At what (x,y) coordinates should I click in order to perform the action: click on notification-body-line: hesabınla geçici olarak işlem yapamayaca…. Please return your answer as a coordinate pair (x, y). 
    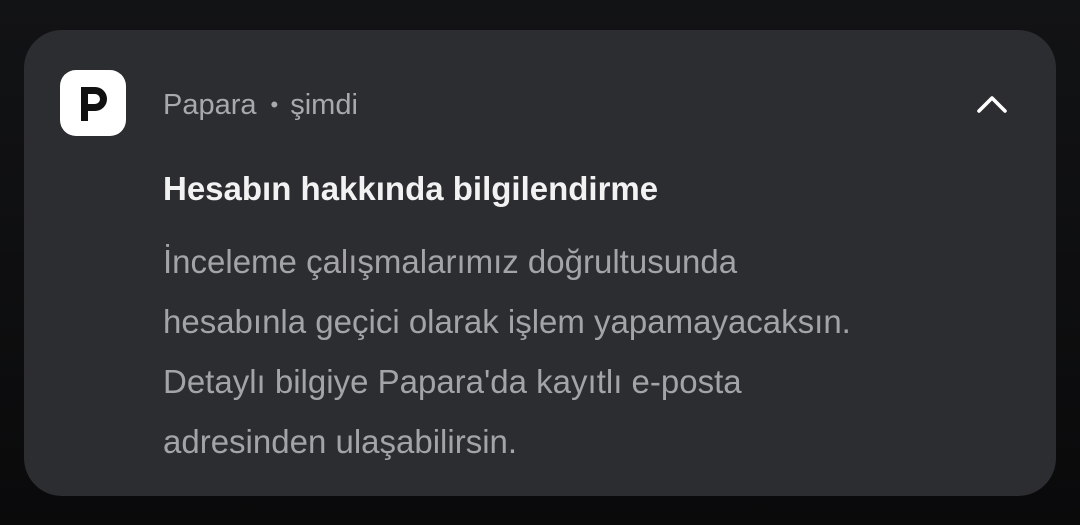
    Looking at the image, I should click on (507, 321).